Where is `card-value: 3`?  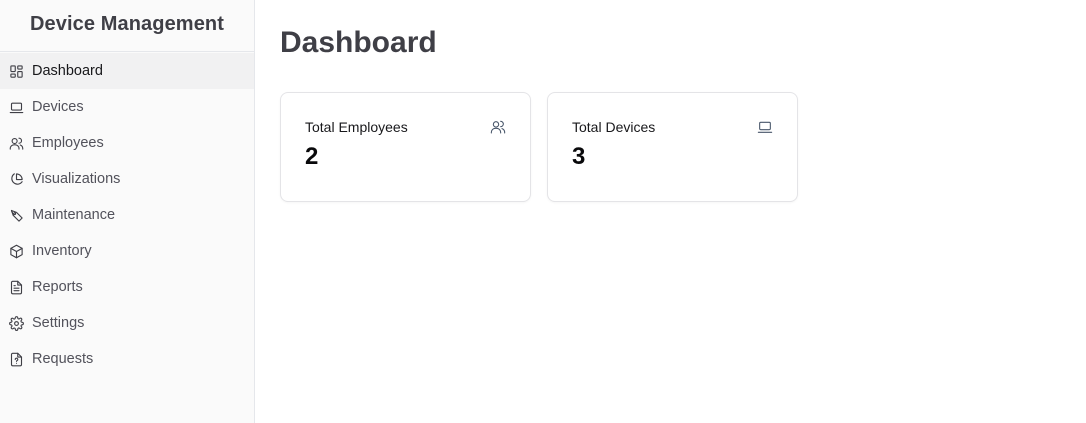 card-value: 3 is located at coordinates (579, 156).